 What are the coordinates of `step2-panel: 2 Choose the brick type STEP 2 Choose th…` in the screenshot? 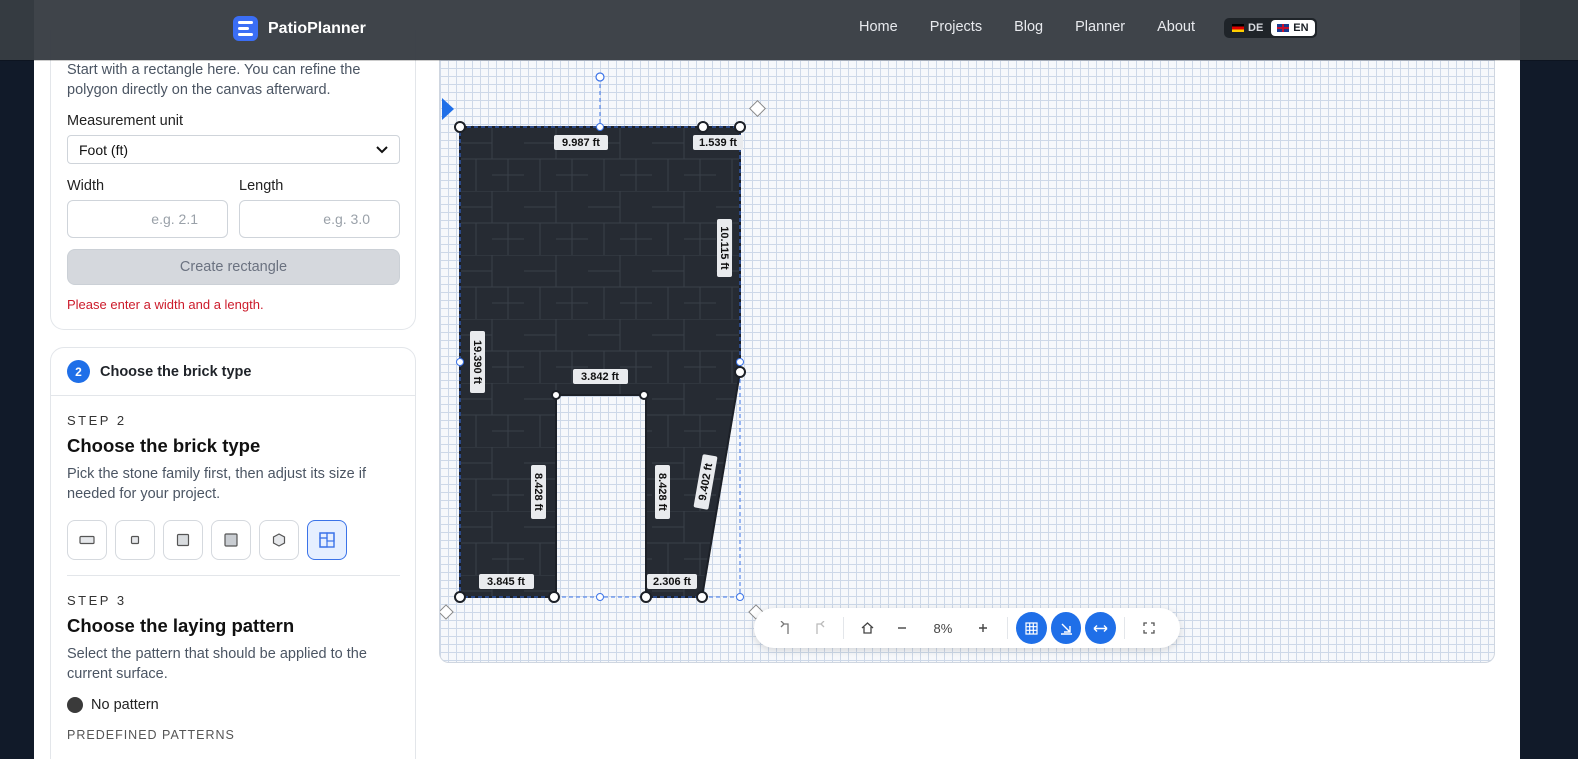 It's located at (233, 553).